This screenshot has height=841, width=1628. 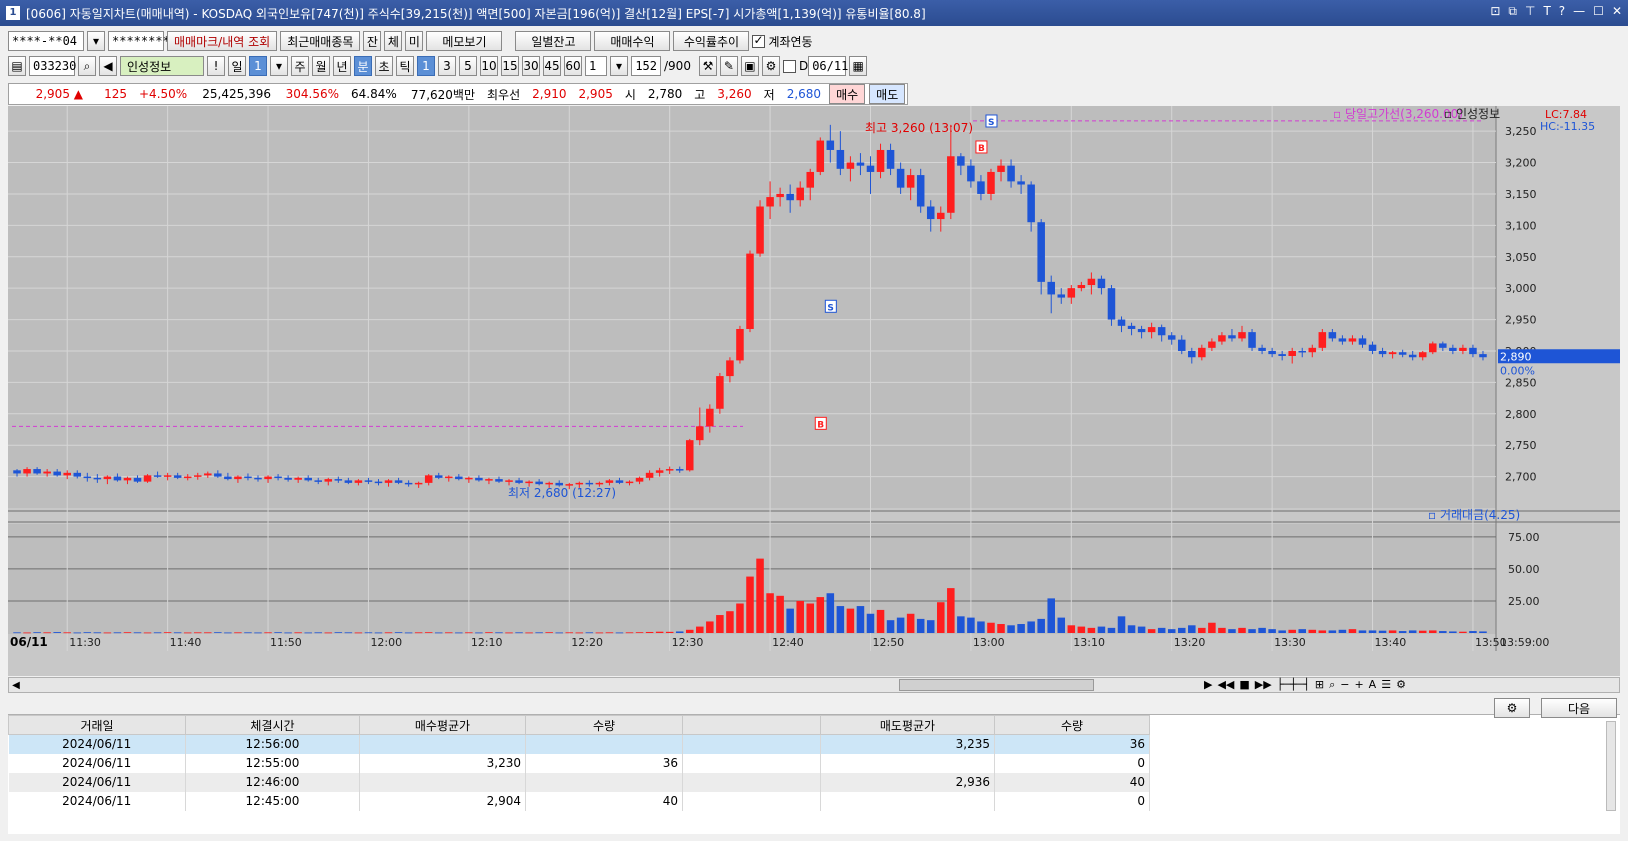 What do you see at coordinates (728, 66) in the screenshot?
I see `tool-icon: ✎` at bounding box center [728, 66].